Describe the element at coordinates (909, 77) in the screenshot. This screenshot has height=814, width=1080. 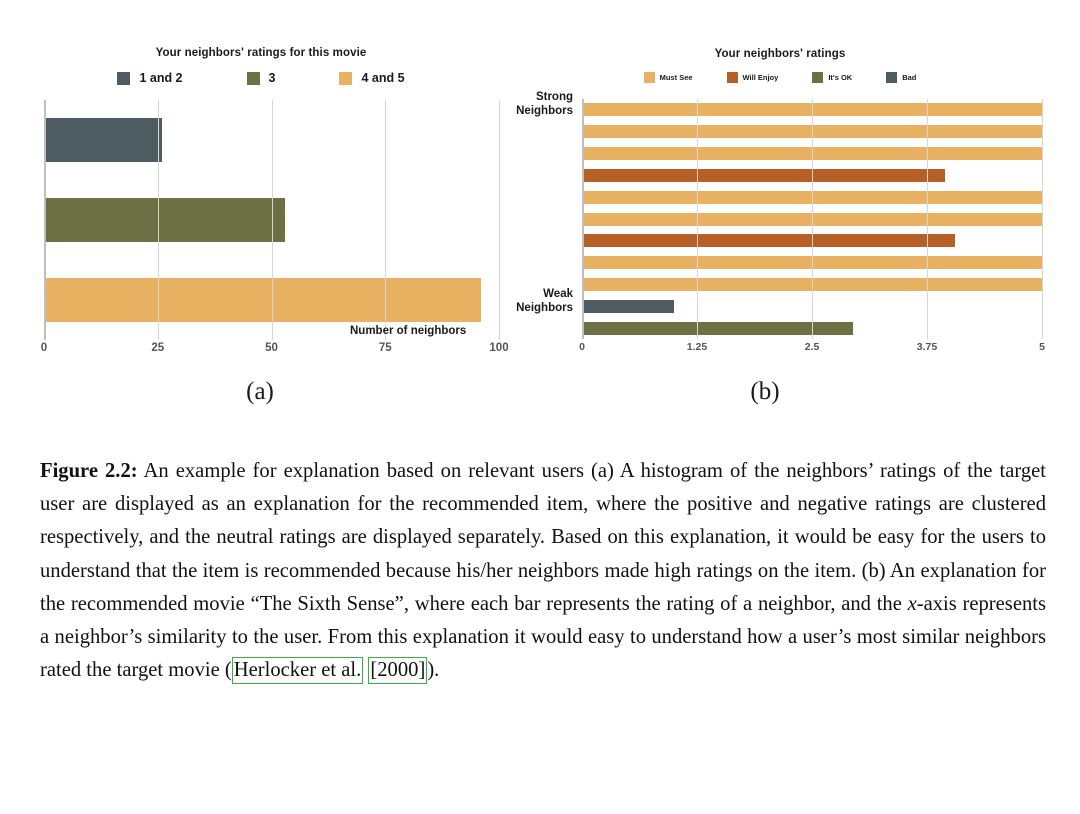
I see `legend-label: Bad` at that location.